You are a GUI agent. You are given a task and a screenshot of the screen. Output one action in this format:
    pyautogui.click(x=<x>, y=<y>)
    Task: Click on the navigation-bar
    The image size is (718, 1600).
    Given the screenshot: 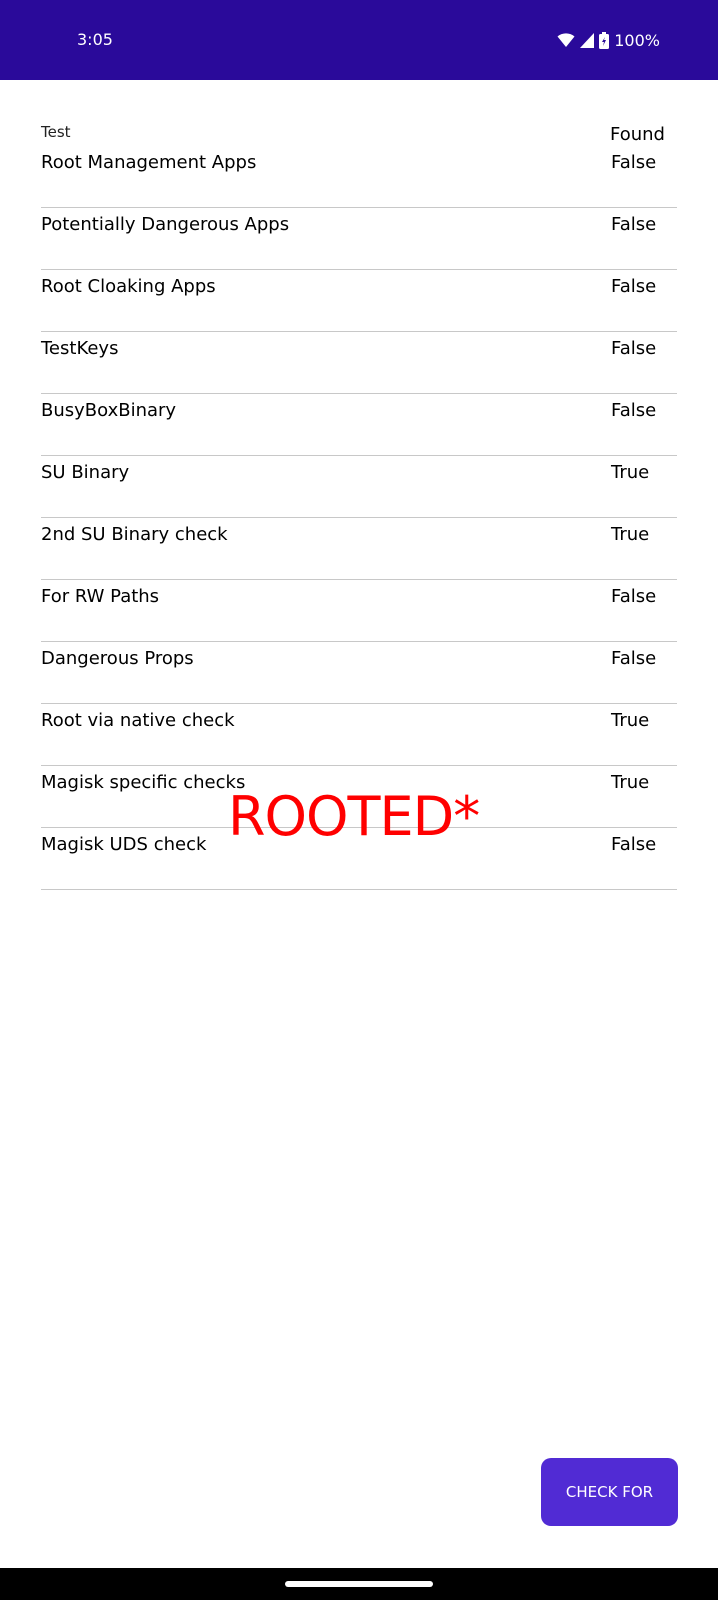 What is the action you would take?
    pyautogui.click(x=359, y=1584)
    